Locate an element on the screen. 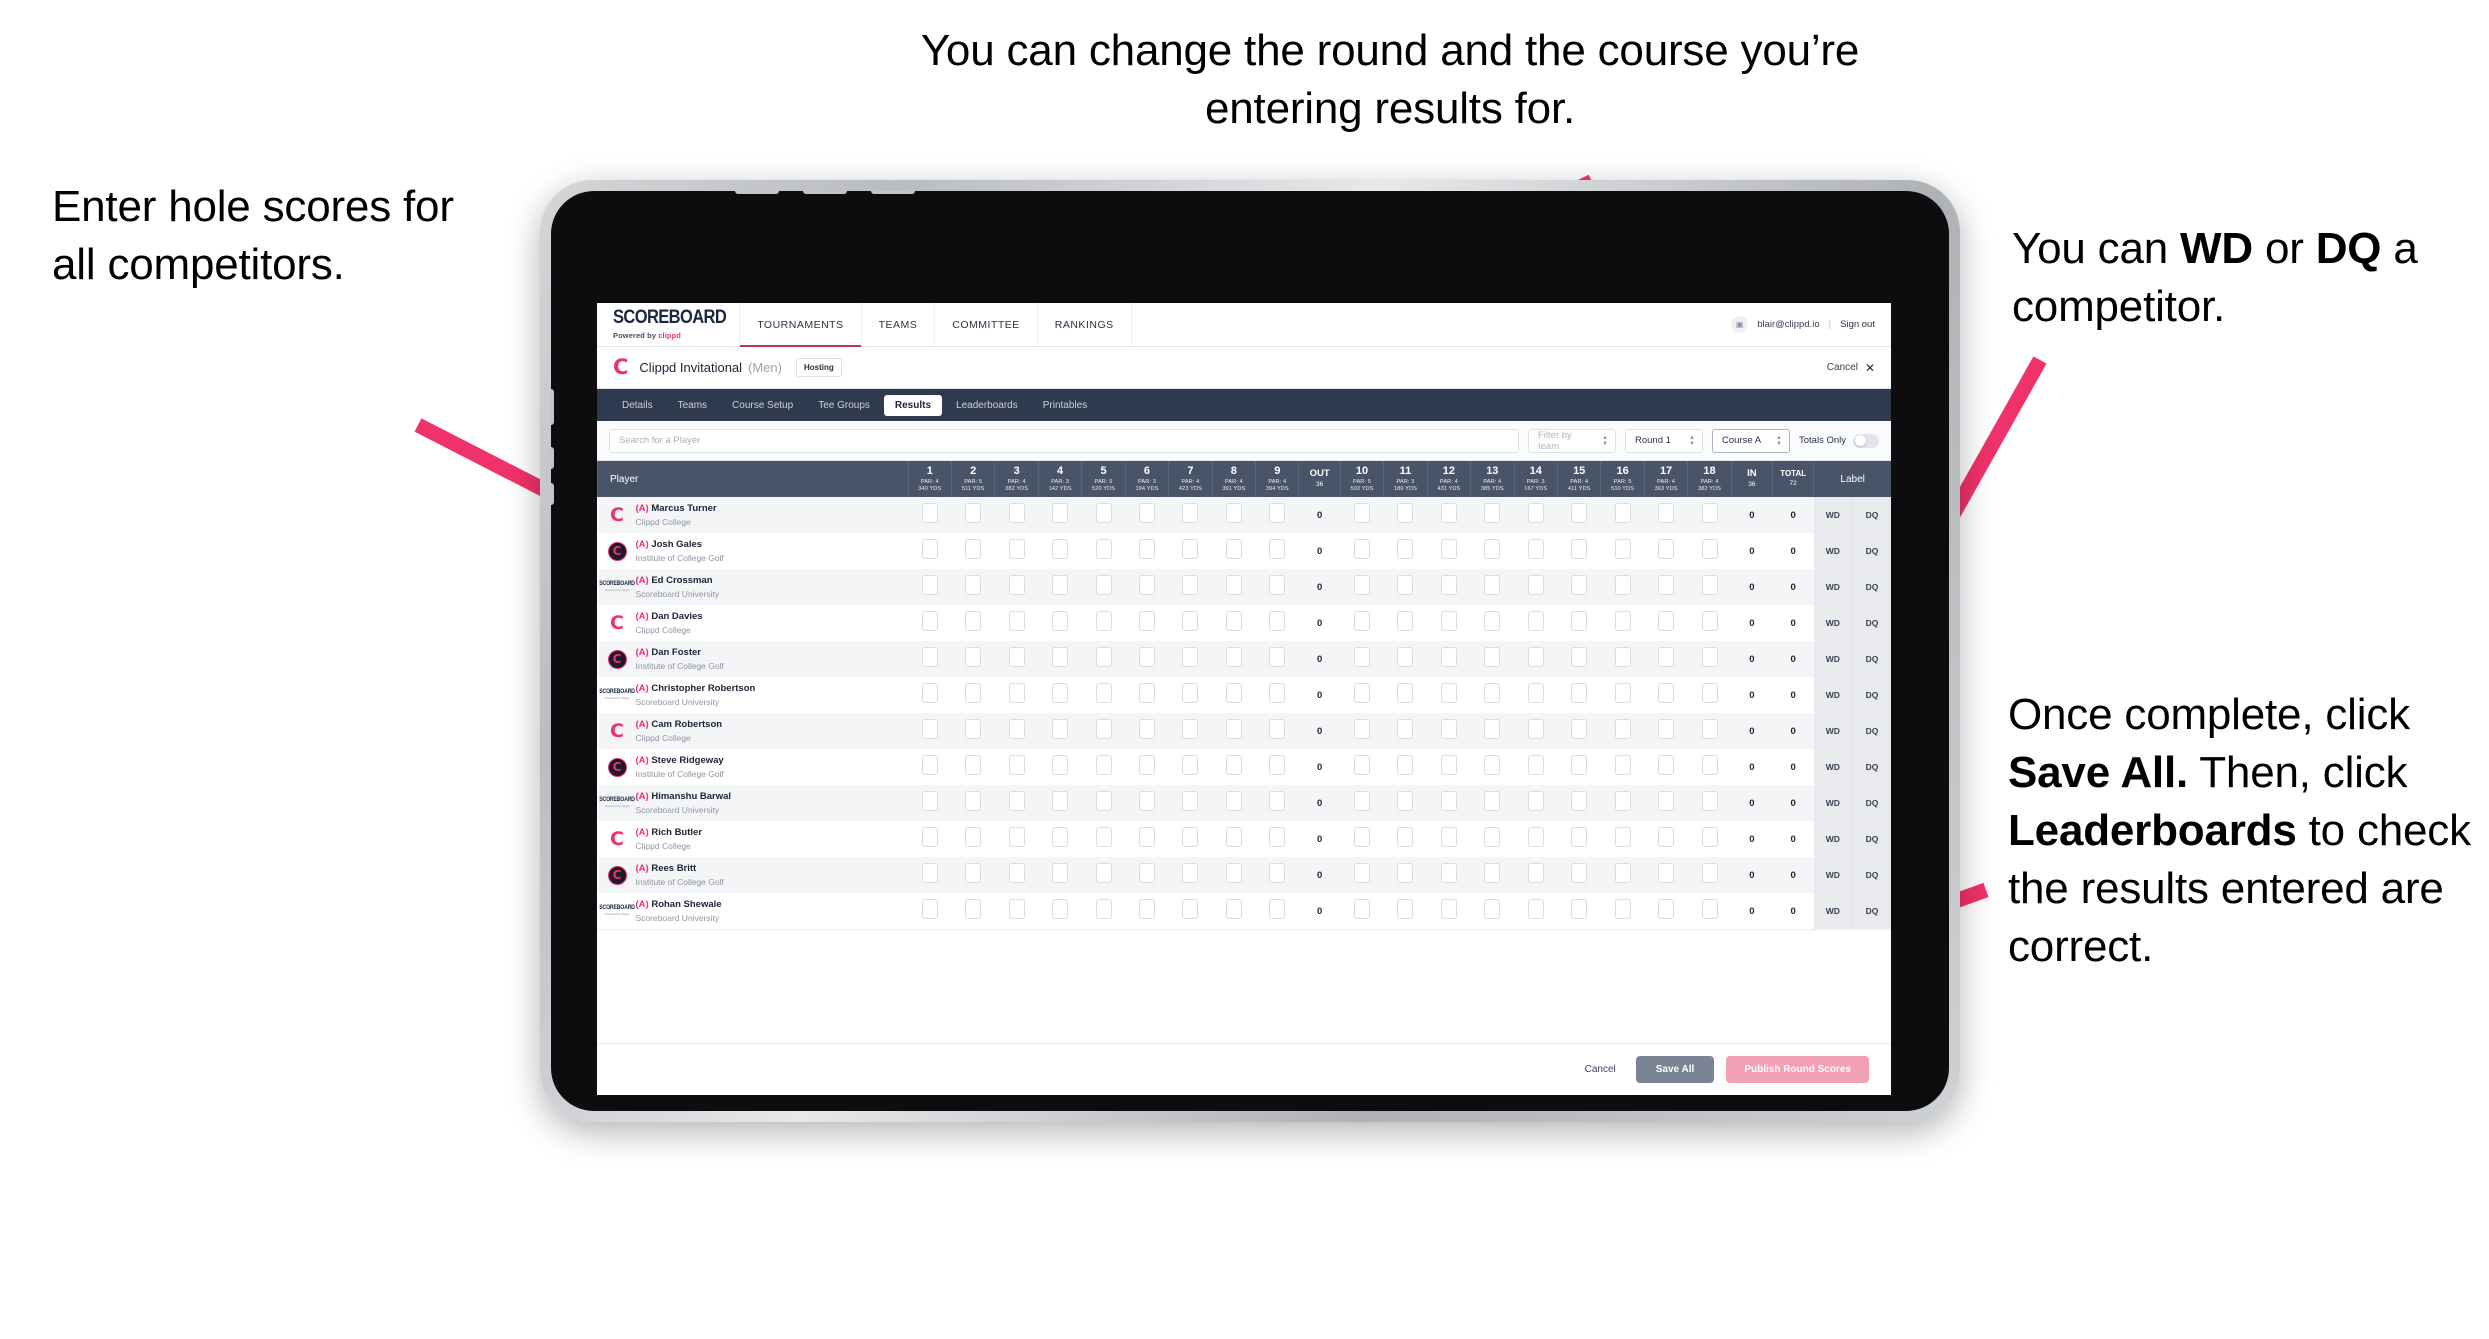  tab-tee-groups: Tee Groups is located at coordinates (844, 405).